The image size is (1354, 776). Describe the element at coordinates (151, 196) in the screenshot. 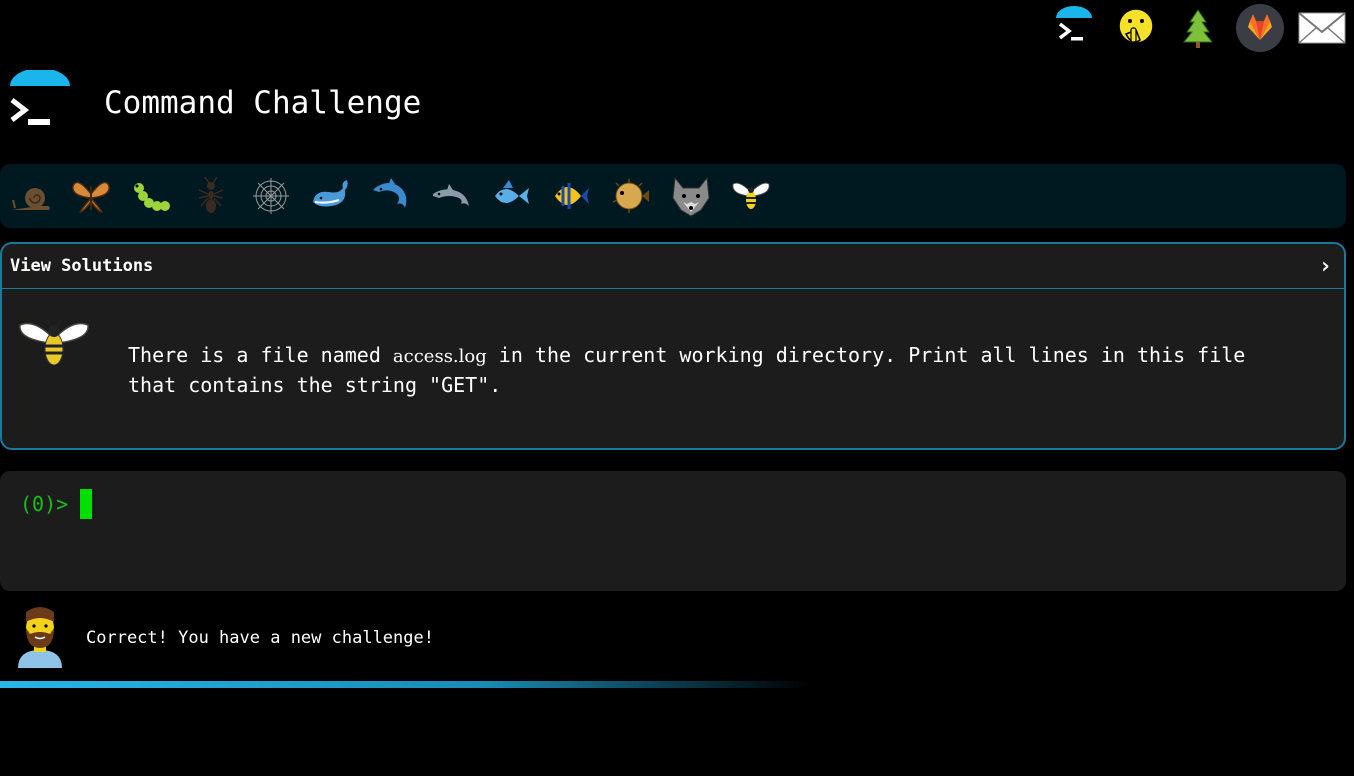

I see `caterpillar-icon` at that location.